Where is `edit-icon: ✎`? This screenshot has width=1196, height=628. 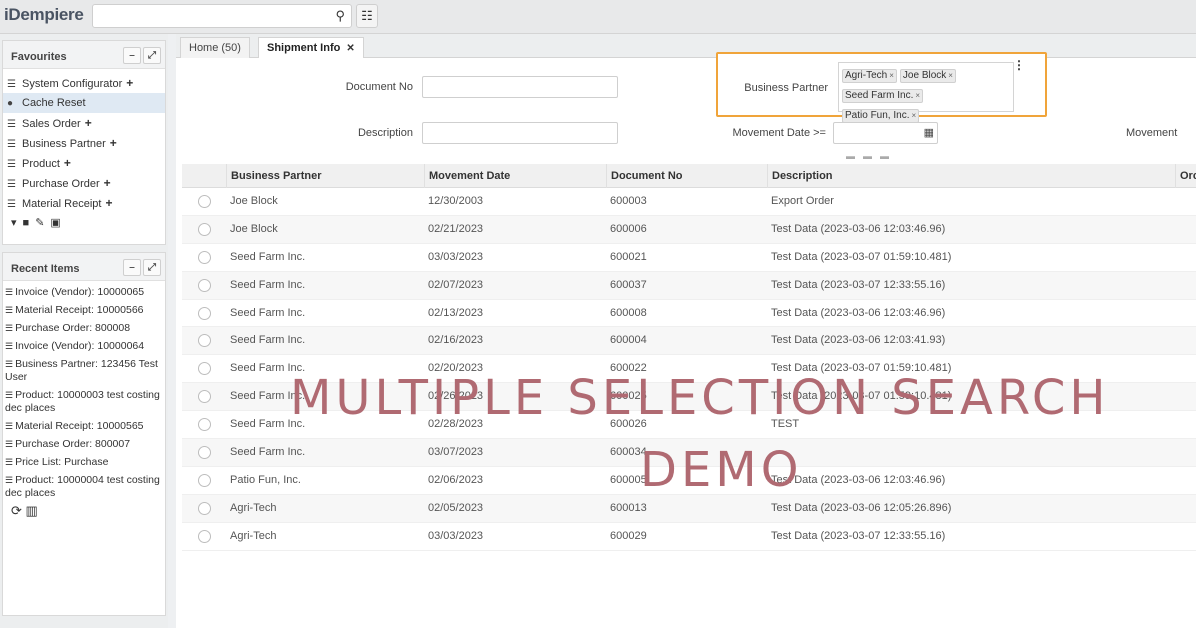
edit-icon: ✎ is located at coordinates (42, 223).